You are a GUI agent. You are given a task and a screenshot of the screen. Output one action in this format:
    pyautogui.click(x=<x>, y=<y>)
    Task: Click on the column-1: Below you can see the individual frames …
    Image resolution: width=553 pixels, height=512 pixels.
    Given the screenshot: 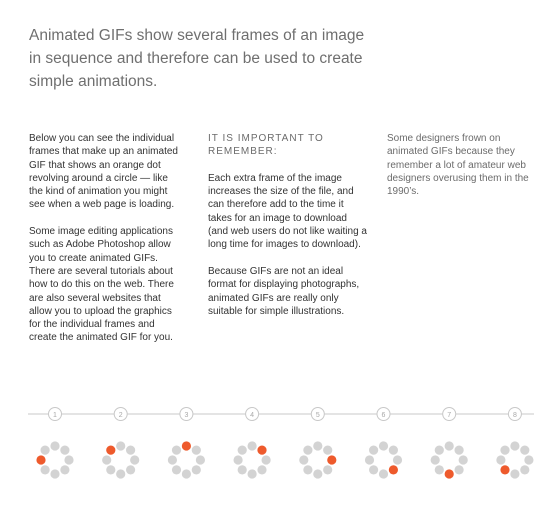 What is the action you would take?
    pyautogui.click(x=106, y=245)
    